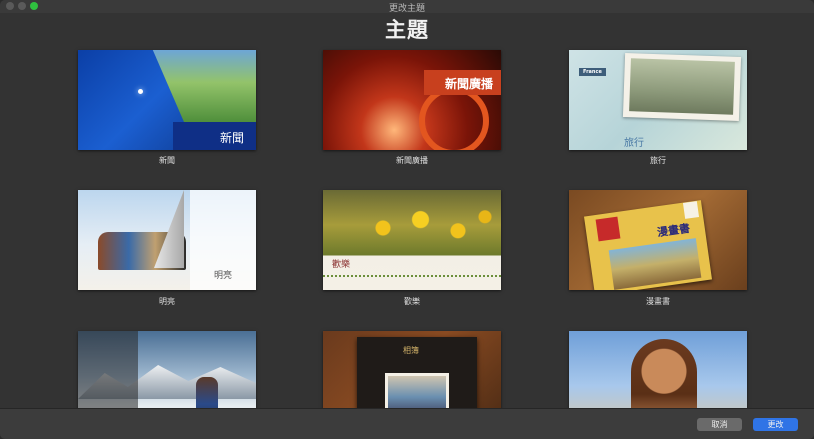  I want to click on theme-preview-red-block, so click(608, 229).